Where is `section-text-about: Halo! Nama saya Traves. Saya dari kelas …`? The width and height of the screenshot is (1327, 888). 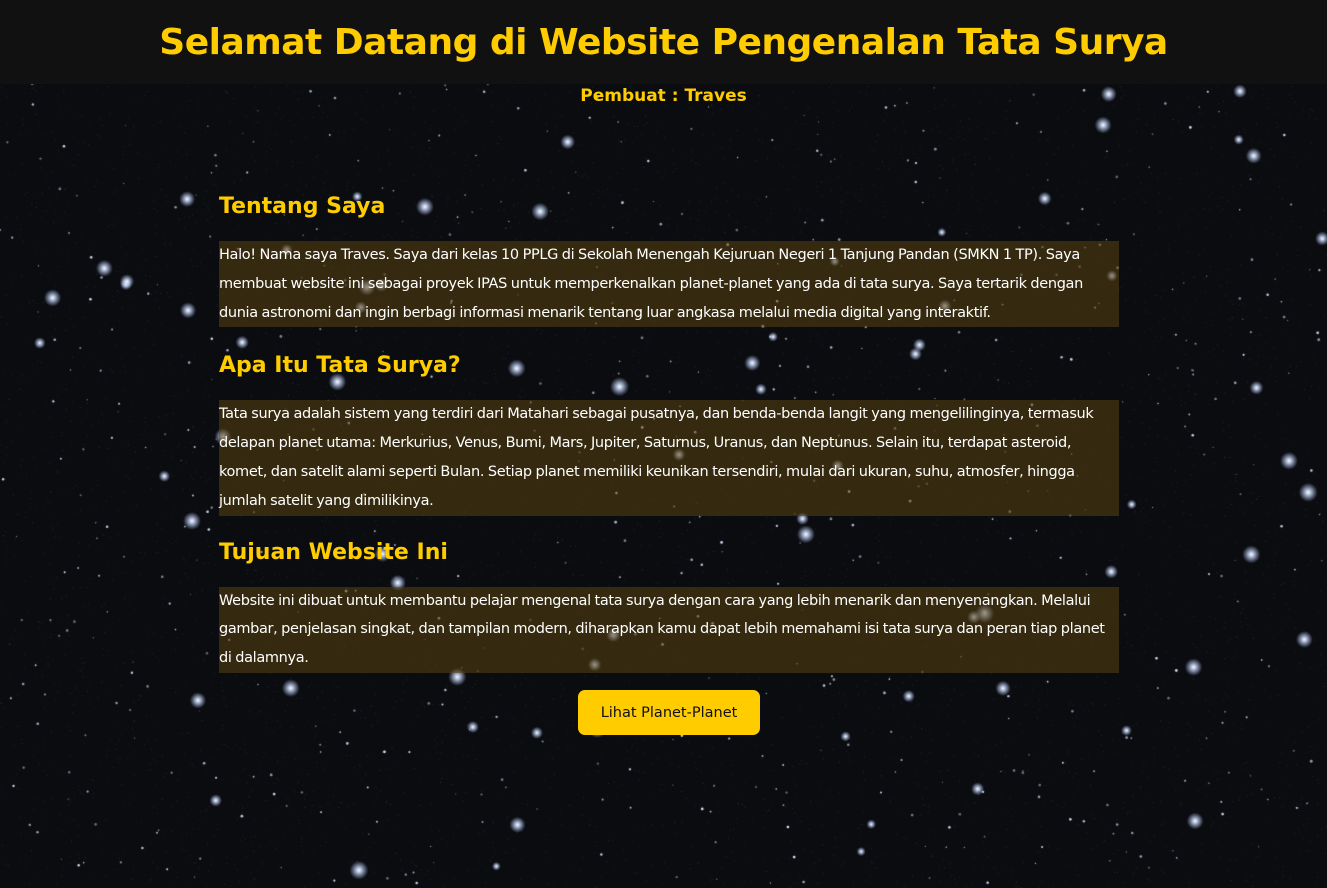
section-text-about: Halo! Nama saya Traves. Saya dari kelas … is located at coordinates (669, 284).